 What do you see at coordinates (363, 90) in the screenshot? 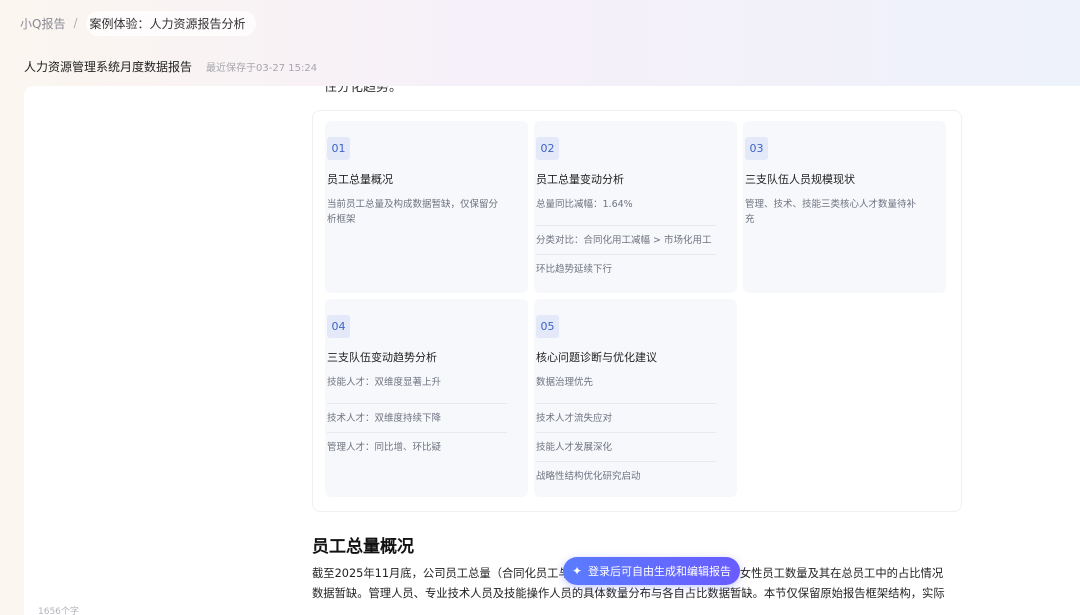
I see `partial-text: 性分化趋势。` at bounding box center [363, 90].